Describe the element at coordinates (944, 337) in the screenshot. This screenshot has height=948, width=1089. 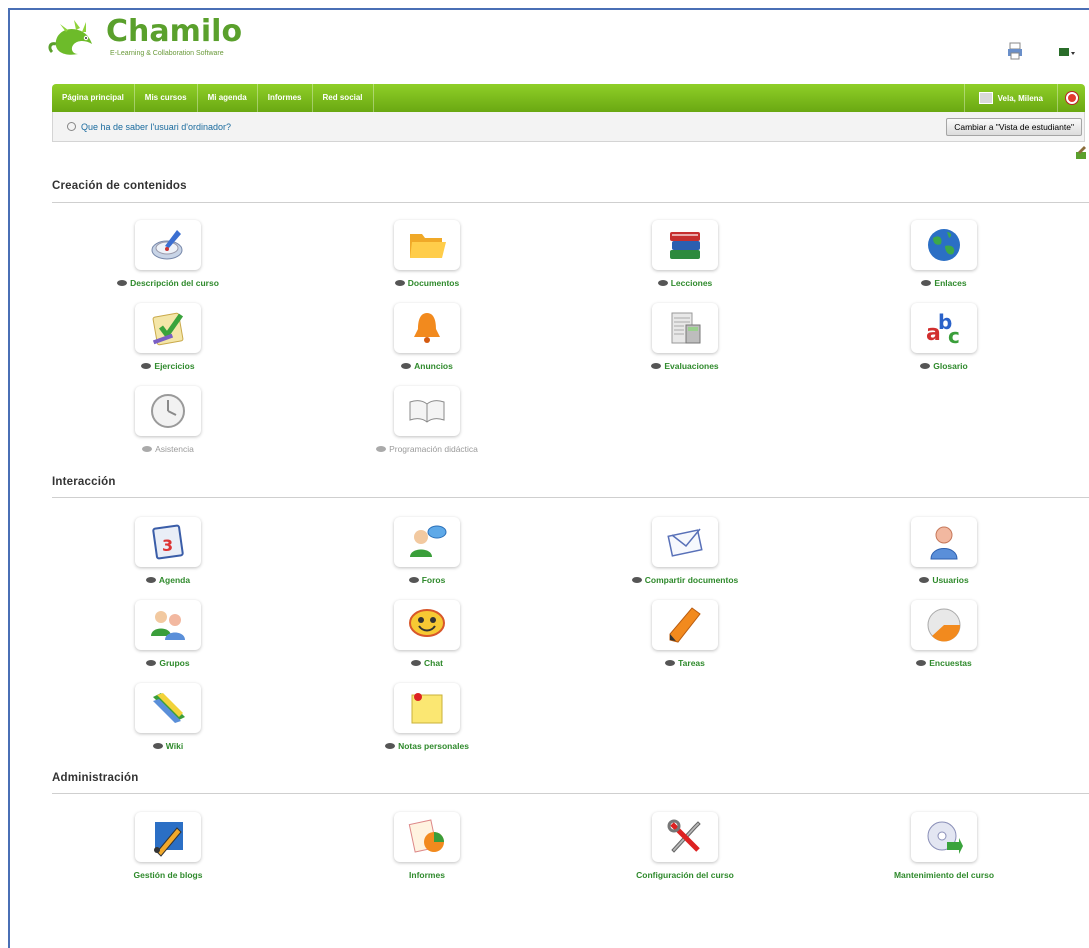
I see `tool-glossary: abc Glosario` at that location.